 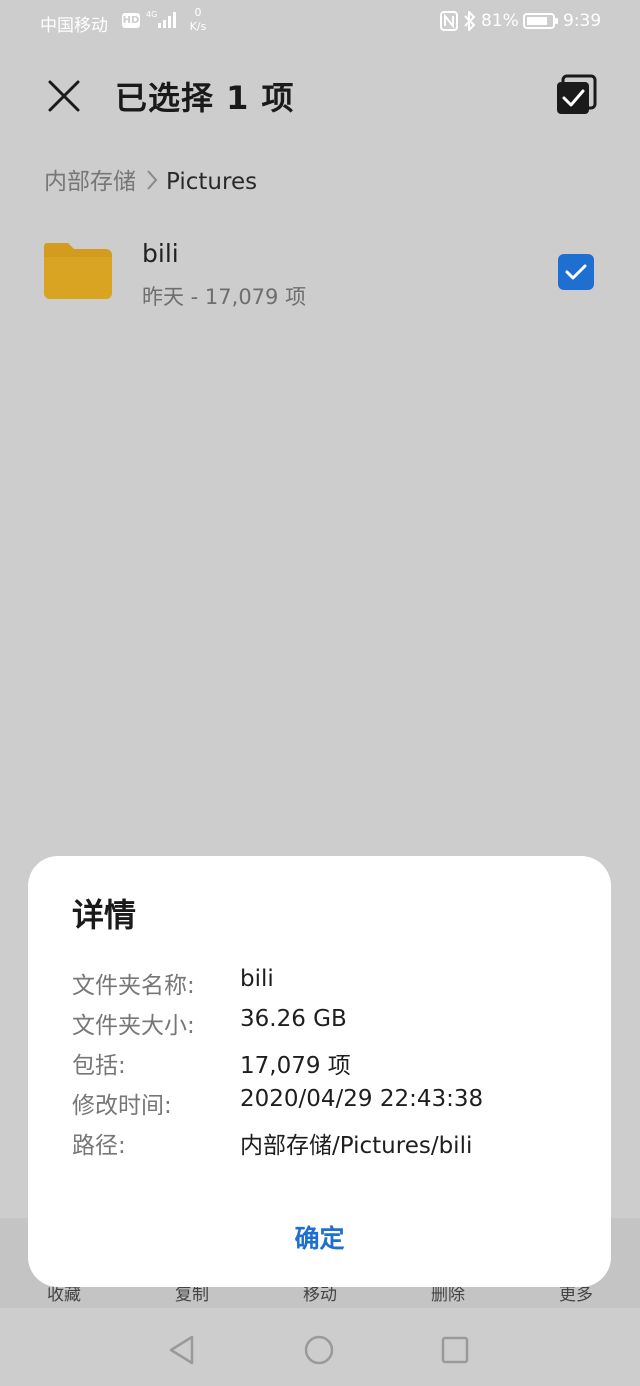 What do you see at coordinates (356, 1146) in the screenshot?
I see `detail-value: 内部存储/Pictures/bili` at bounding box center [356, 1146].